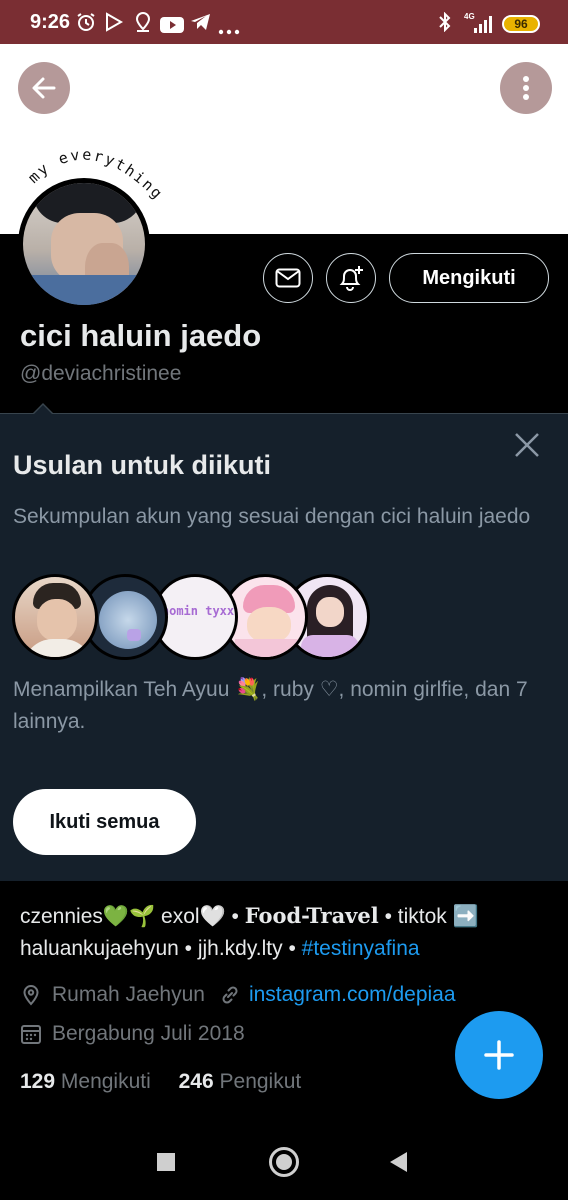 Image resolution: width=568 pixels, height=1200 pixels. What do you see at coordinates (284, 22) in the screenshot?
I see `status-bar: 9:26 4G 96` at bounding box center [284, 22].